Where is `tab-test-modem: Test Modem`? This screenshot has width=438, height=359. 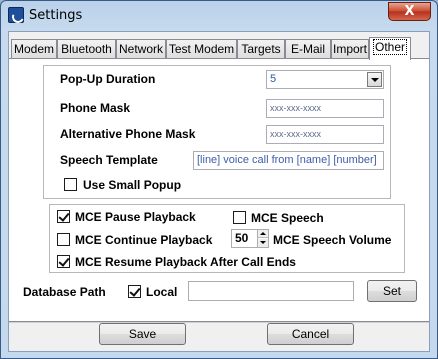 tab-test-modem: Test Modem is located at coordinates (201, 49).